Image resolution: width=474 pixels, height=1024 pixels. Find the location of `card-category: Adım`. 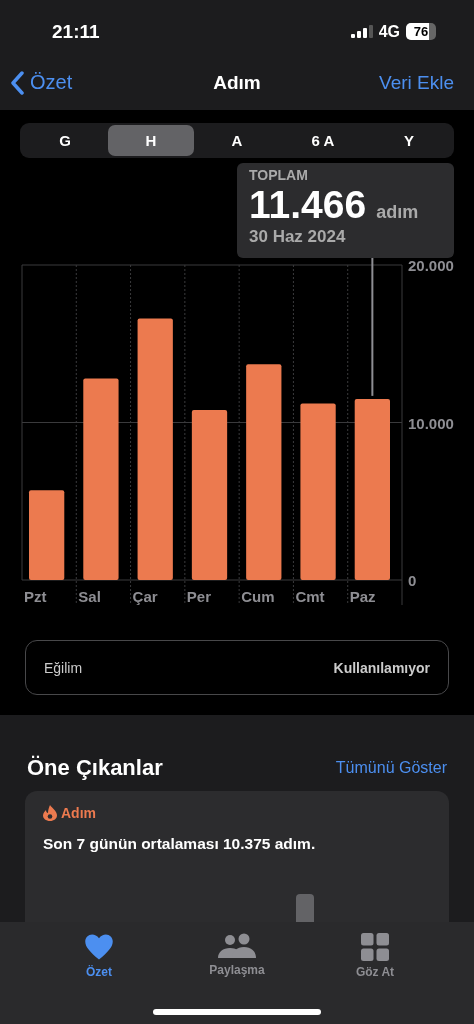

card-category: Adım is located at coordinates (78, 813).